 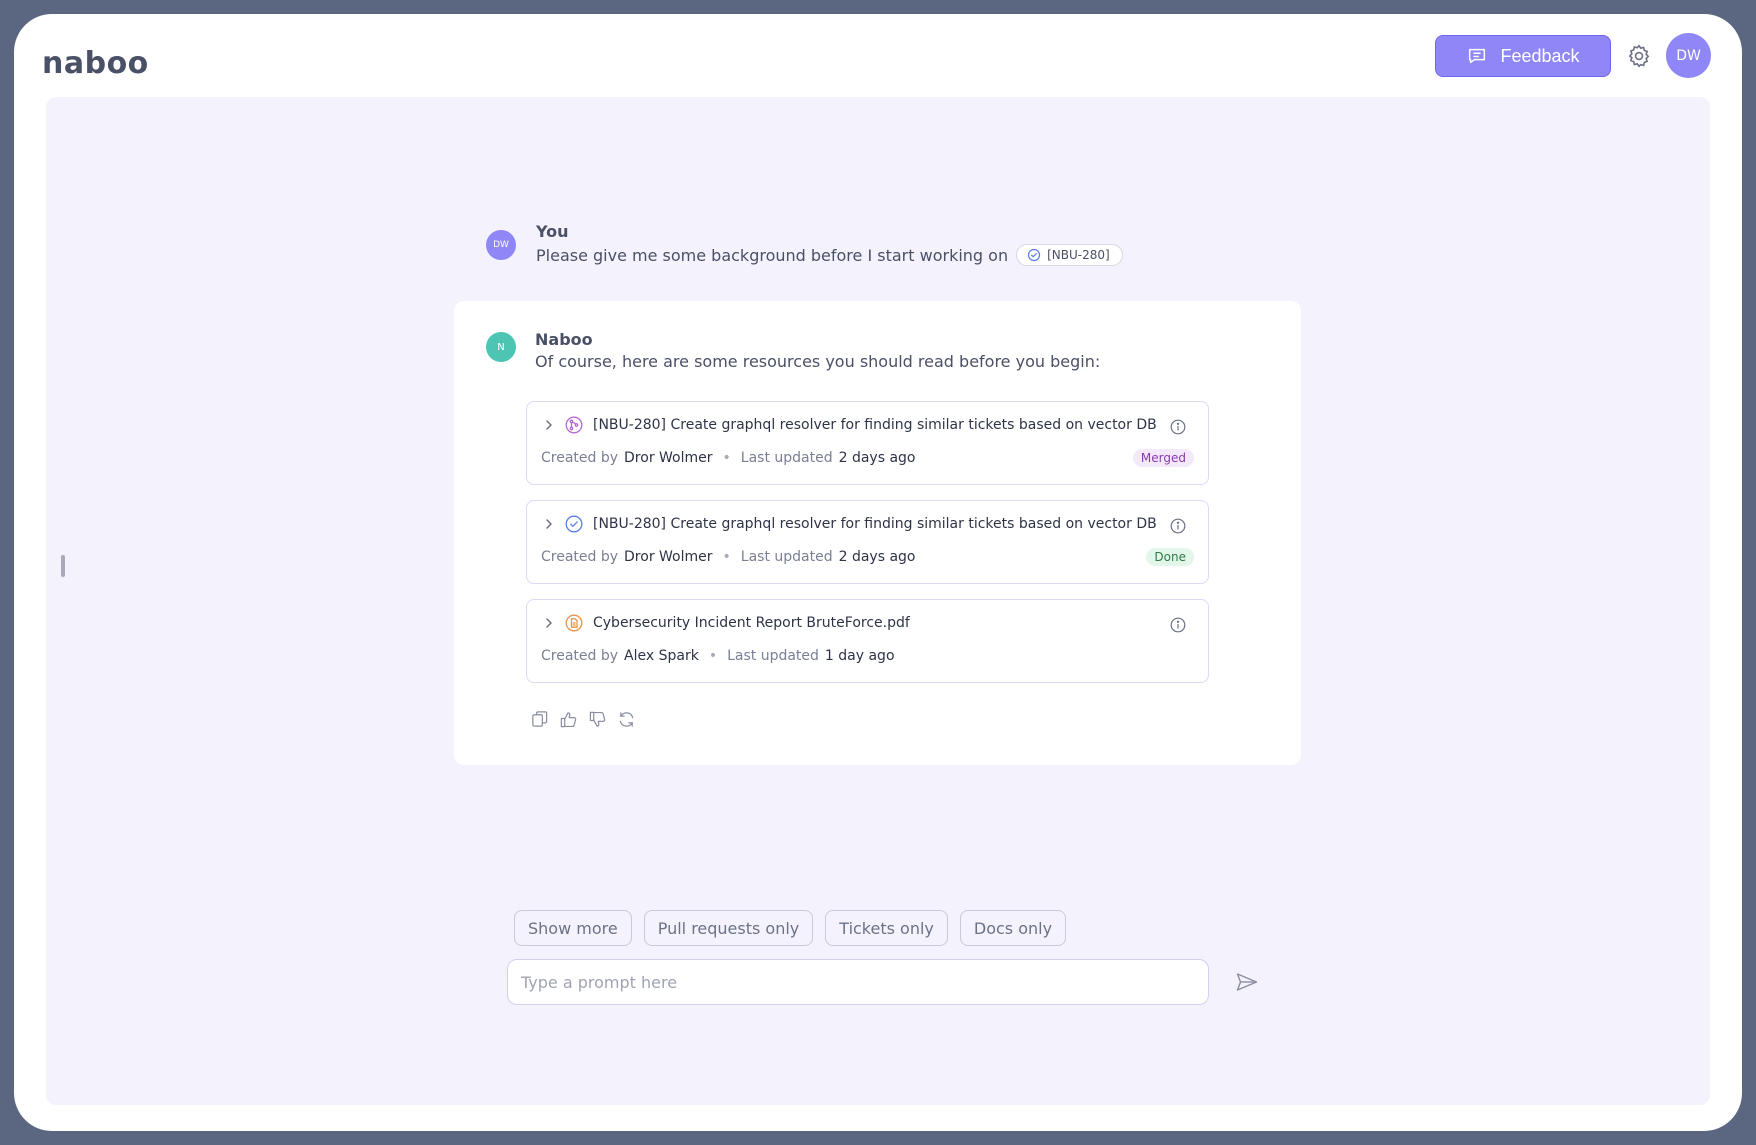 I want to click on ticket-reference-chip: [NBU-280], so click(x=1069, y=255).